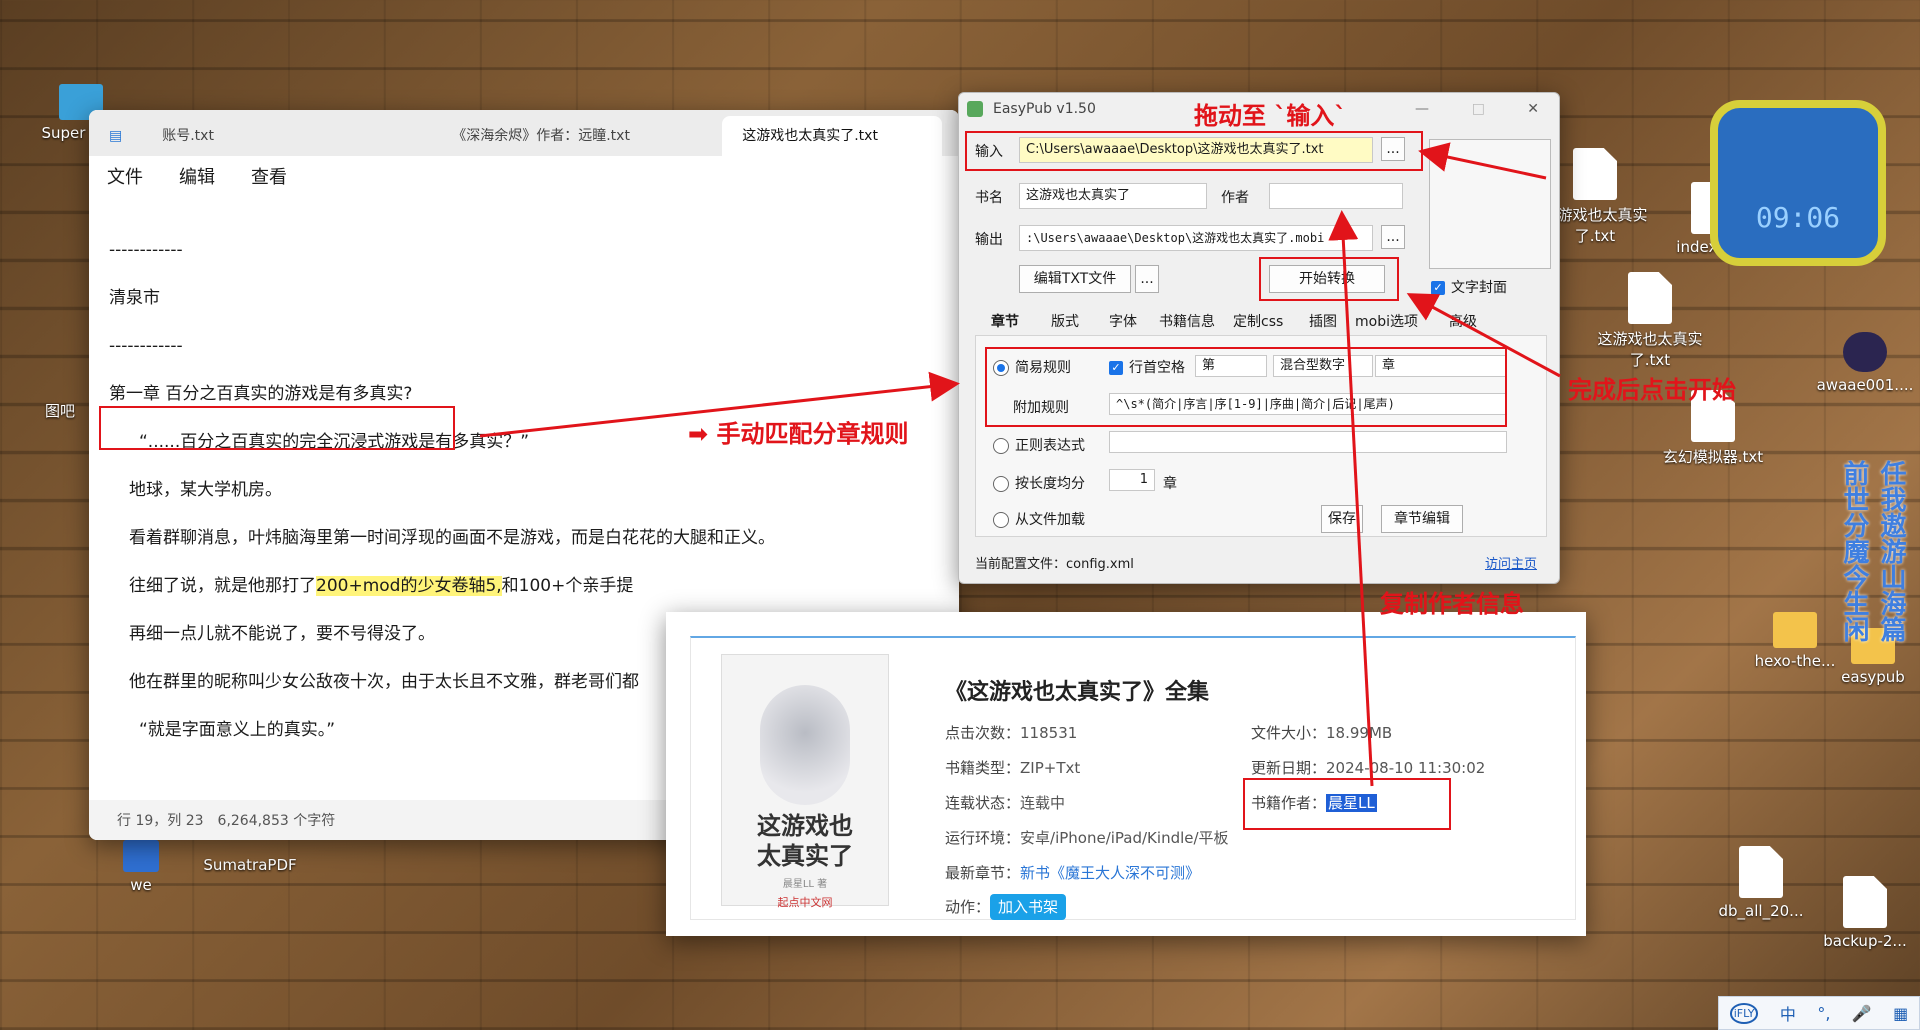  I want to click on output-path-field: :\Users\awaaae\Desktop\这游戏也太真实了.mobi, so click(1196, 238).